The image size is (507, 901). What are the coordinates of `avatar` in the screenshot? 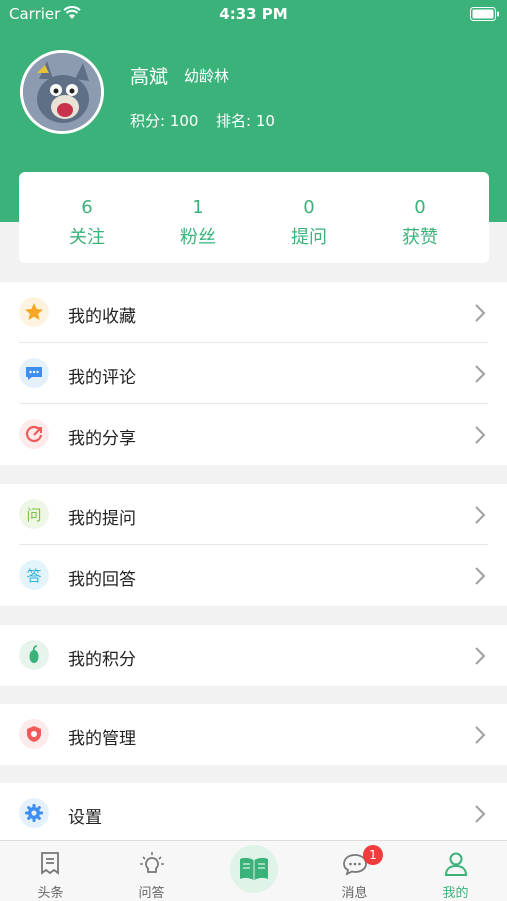 It's located at (62, 92).